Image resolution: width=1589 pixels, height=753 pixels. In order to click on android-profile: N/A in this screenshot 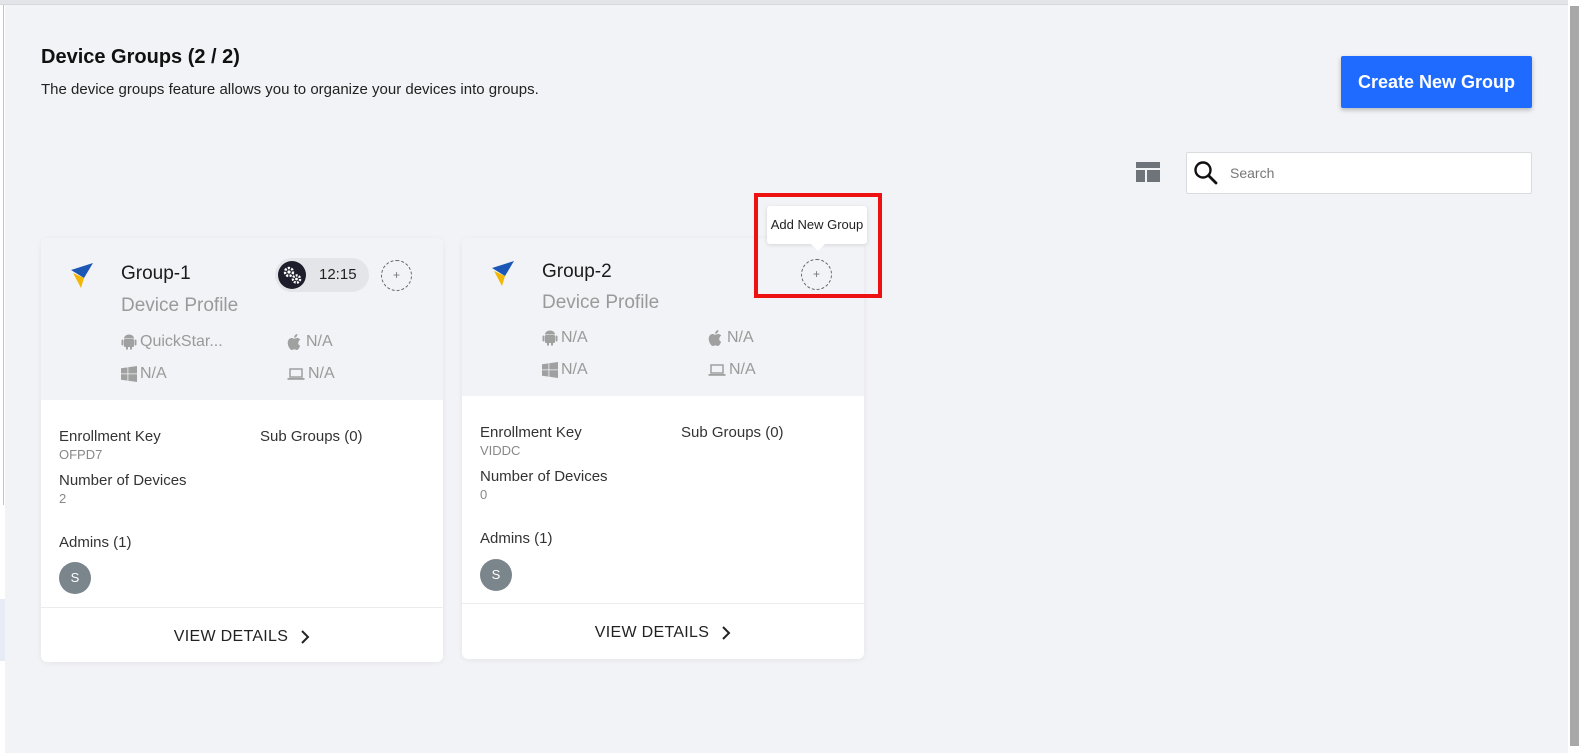, I will do `click(565, 338)`.